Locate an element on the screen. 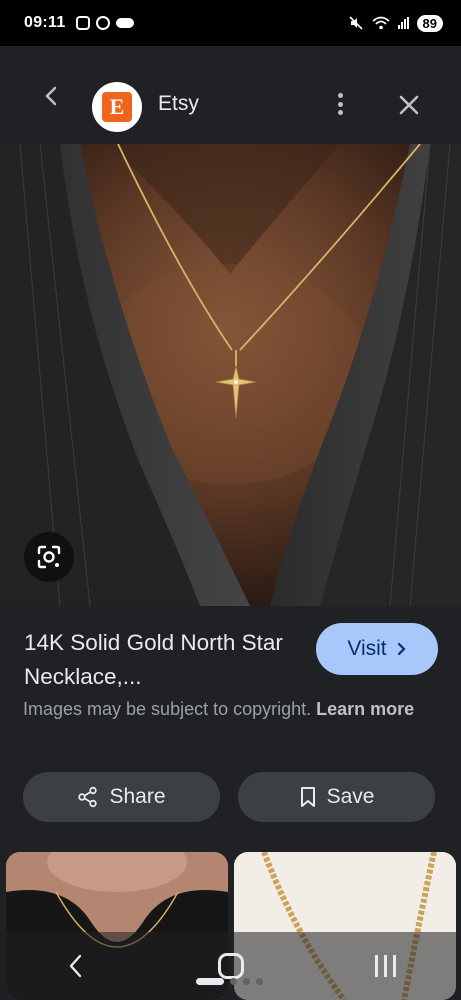 The height and width of the screenshot is (1000, 461). site-name: Etsy is located at coordinates (178, 104).